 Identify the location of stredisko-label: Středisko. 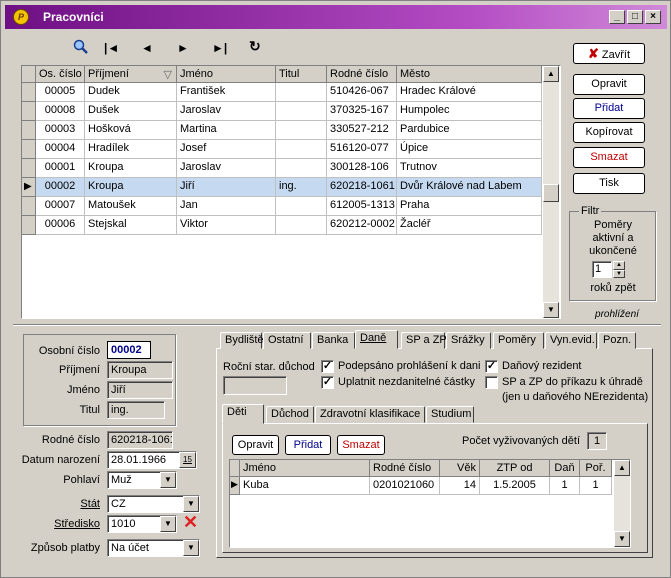
(60, 524).